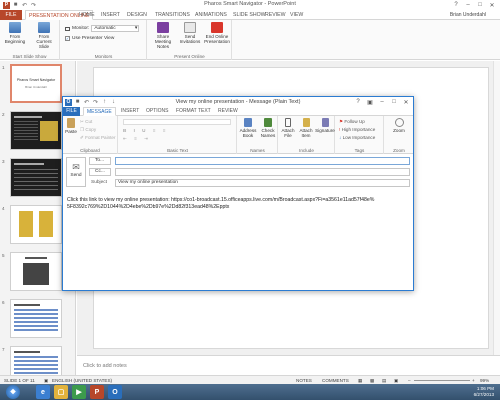  What do you see at coordinates (137, 139) in the screenshot?
I see `alignment-buttons-row: ⇤ ≡ ⇥` at bounding box center [137, 139].